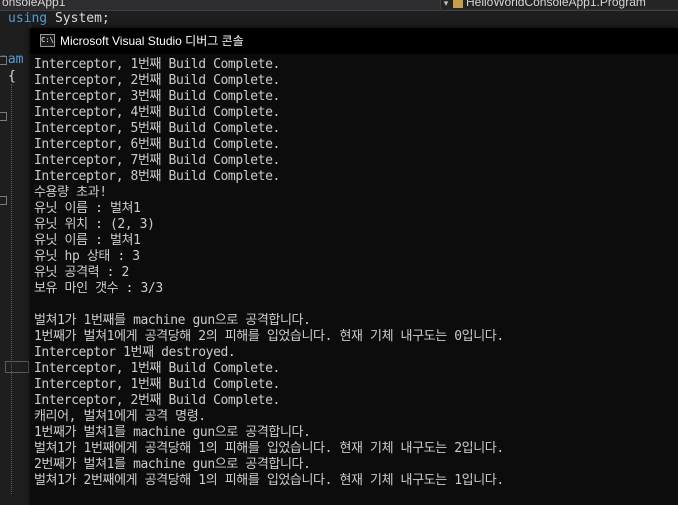 This screenshot has width=678, height=505. I want to click on editor-tab-project: onsoleApp1, so click(176, 4).